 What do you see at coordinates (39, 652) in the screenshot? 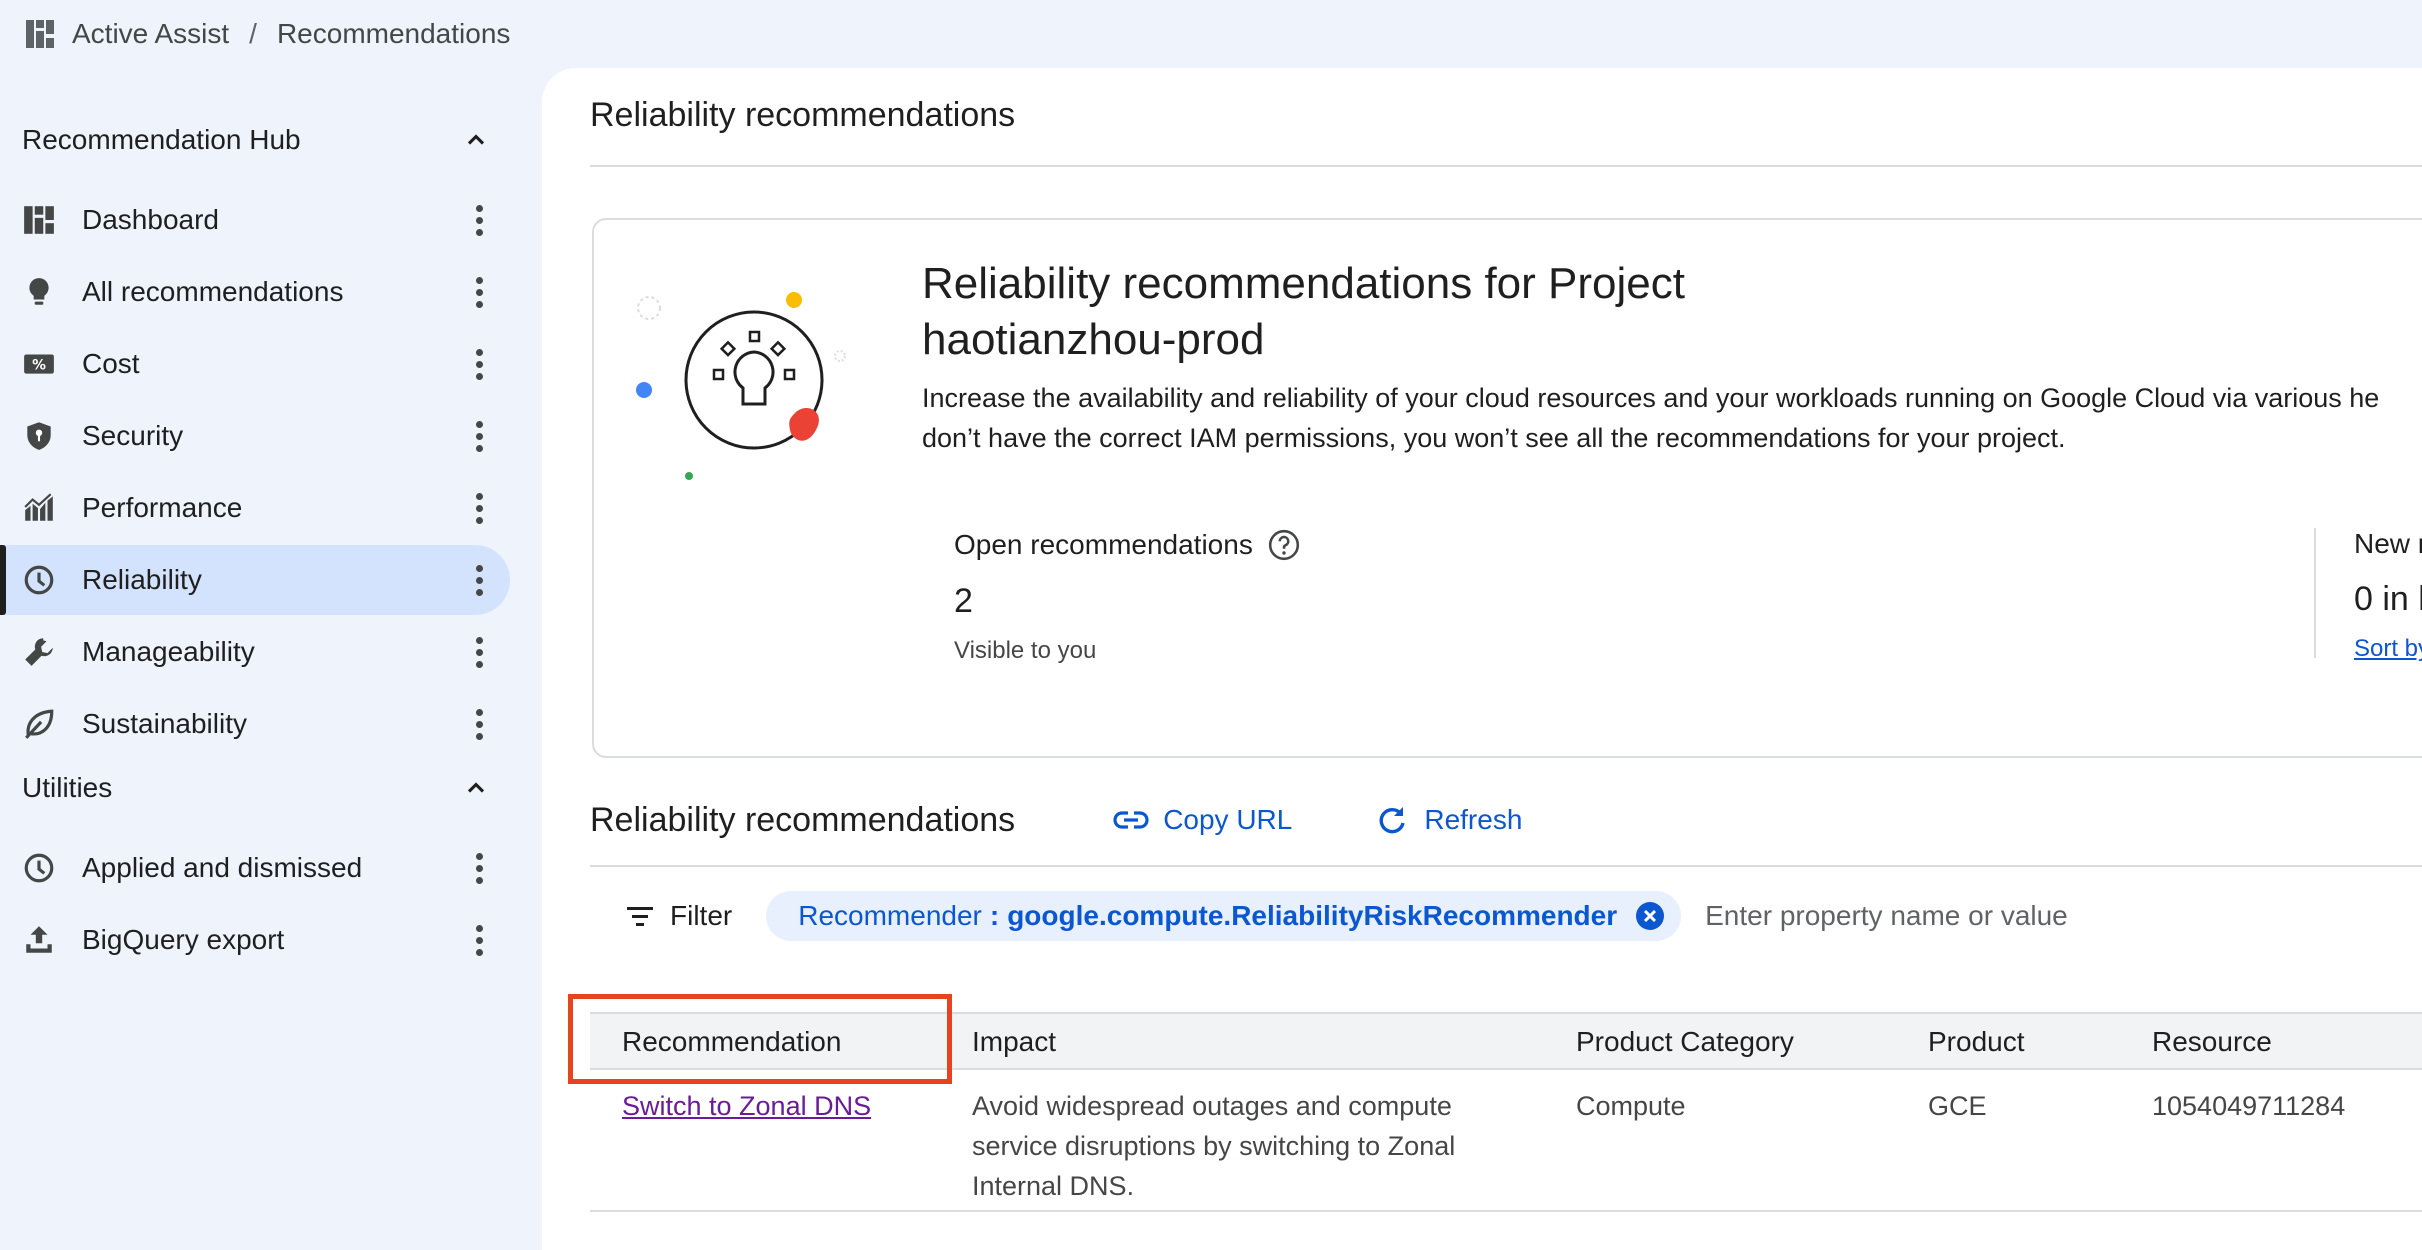
I see `wrench-icon` at bounding box center [39, 652].